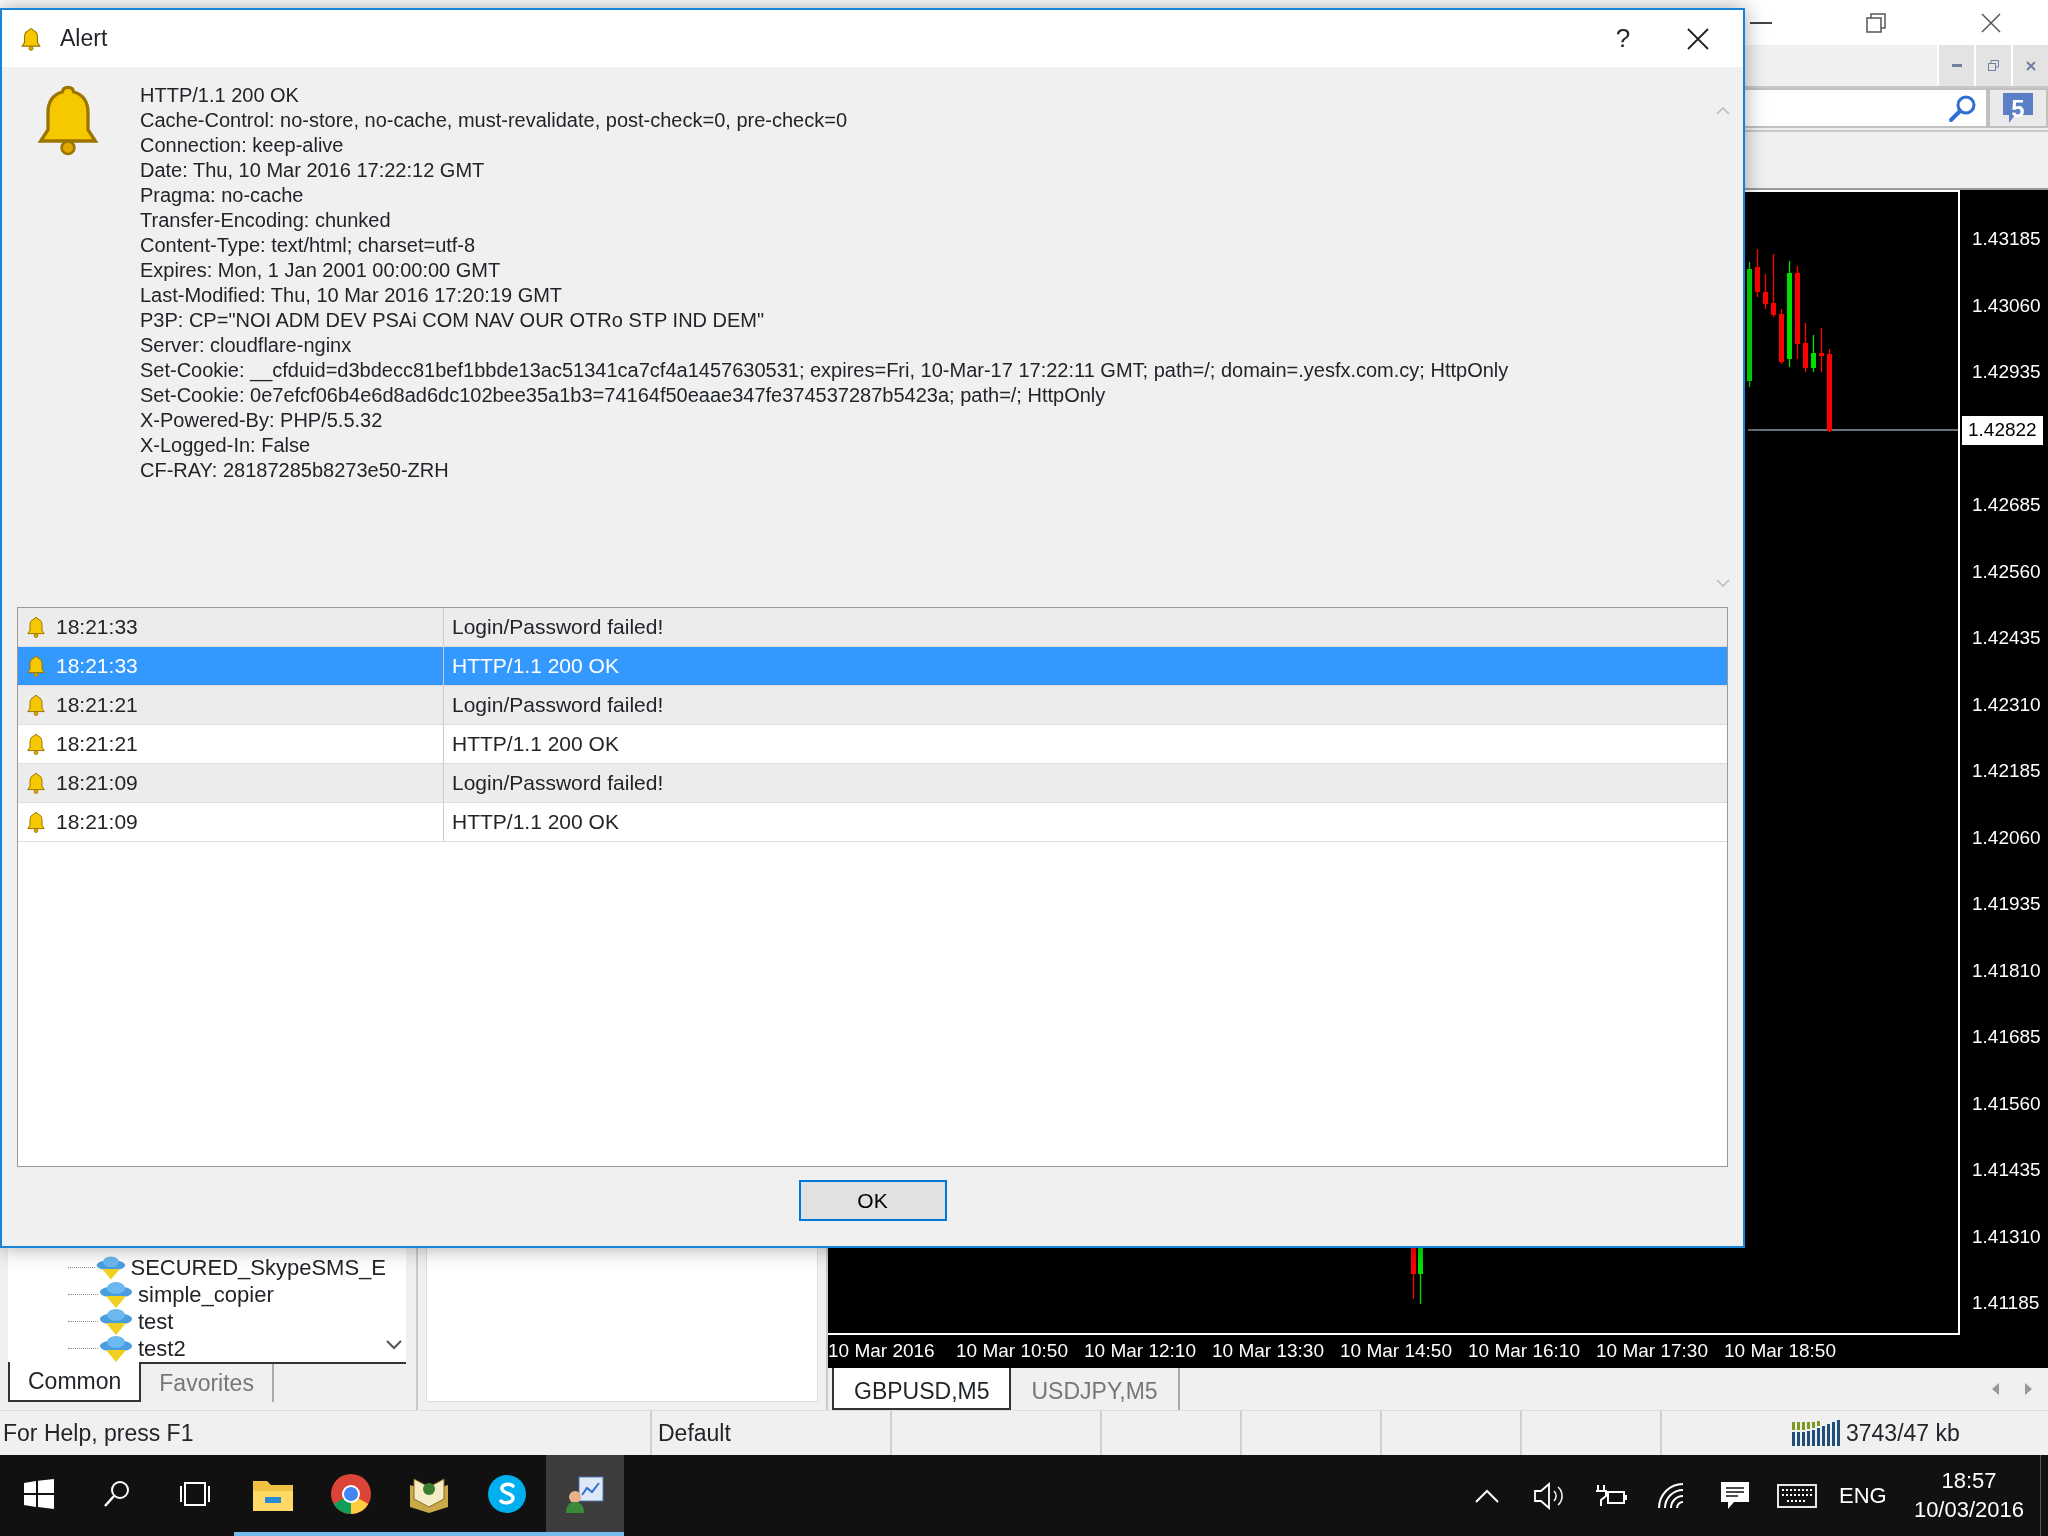 The height and width of the screenshot is (1536, 2048). What do you see at coordinates (1816, 1433) in the screenshot?
I see `connection-bars-icon` at bounding box center [1816, 1433].